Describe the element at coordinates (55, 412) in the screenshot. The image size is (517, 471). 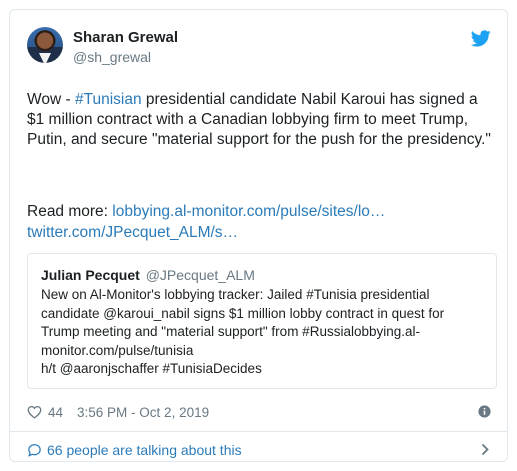
I see `like-count: 44` at that location.